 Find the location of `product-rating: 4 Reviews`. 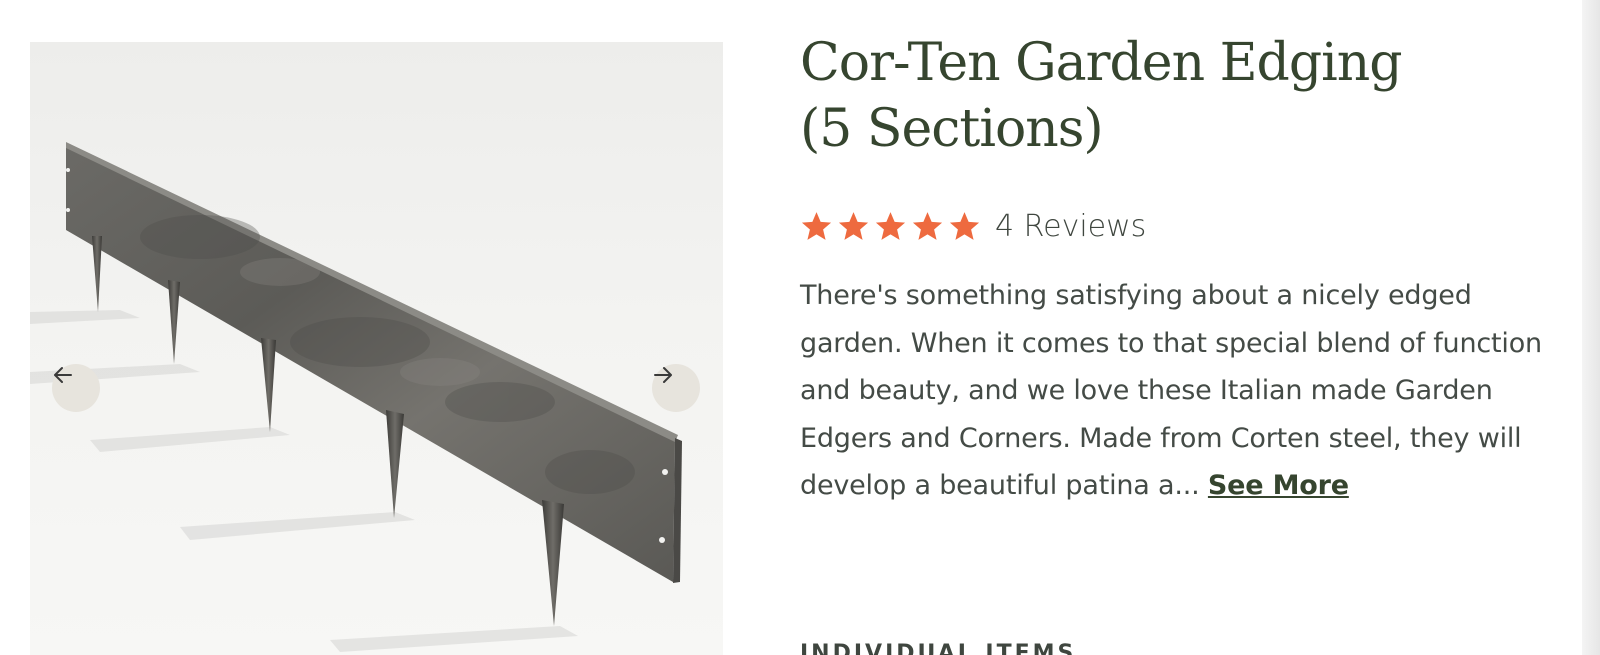

product-rating: 4 Reviews is located at coordinates (1190, 226).